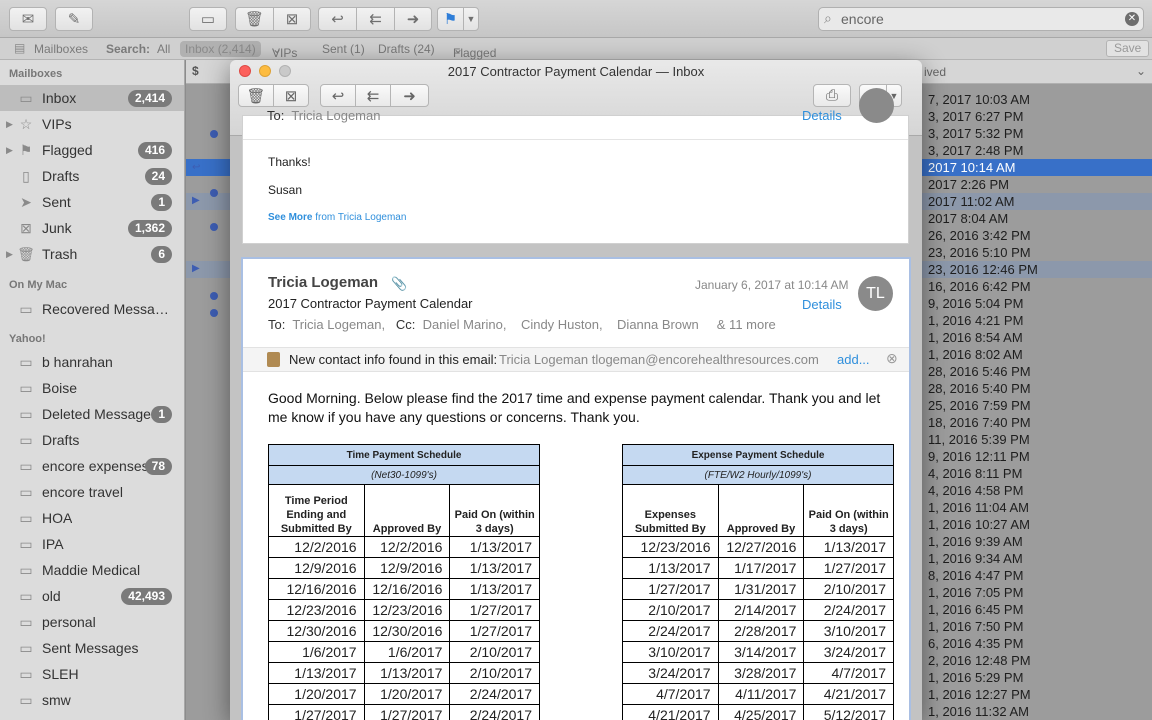 This screenshot has height=720, width=1152. What do you see at coordinates (92, 596) in the screenshot?
I see `sidebar-item-folder: ▭ old 42,493` at bounding box center [92, 596].